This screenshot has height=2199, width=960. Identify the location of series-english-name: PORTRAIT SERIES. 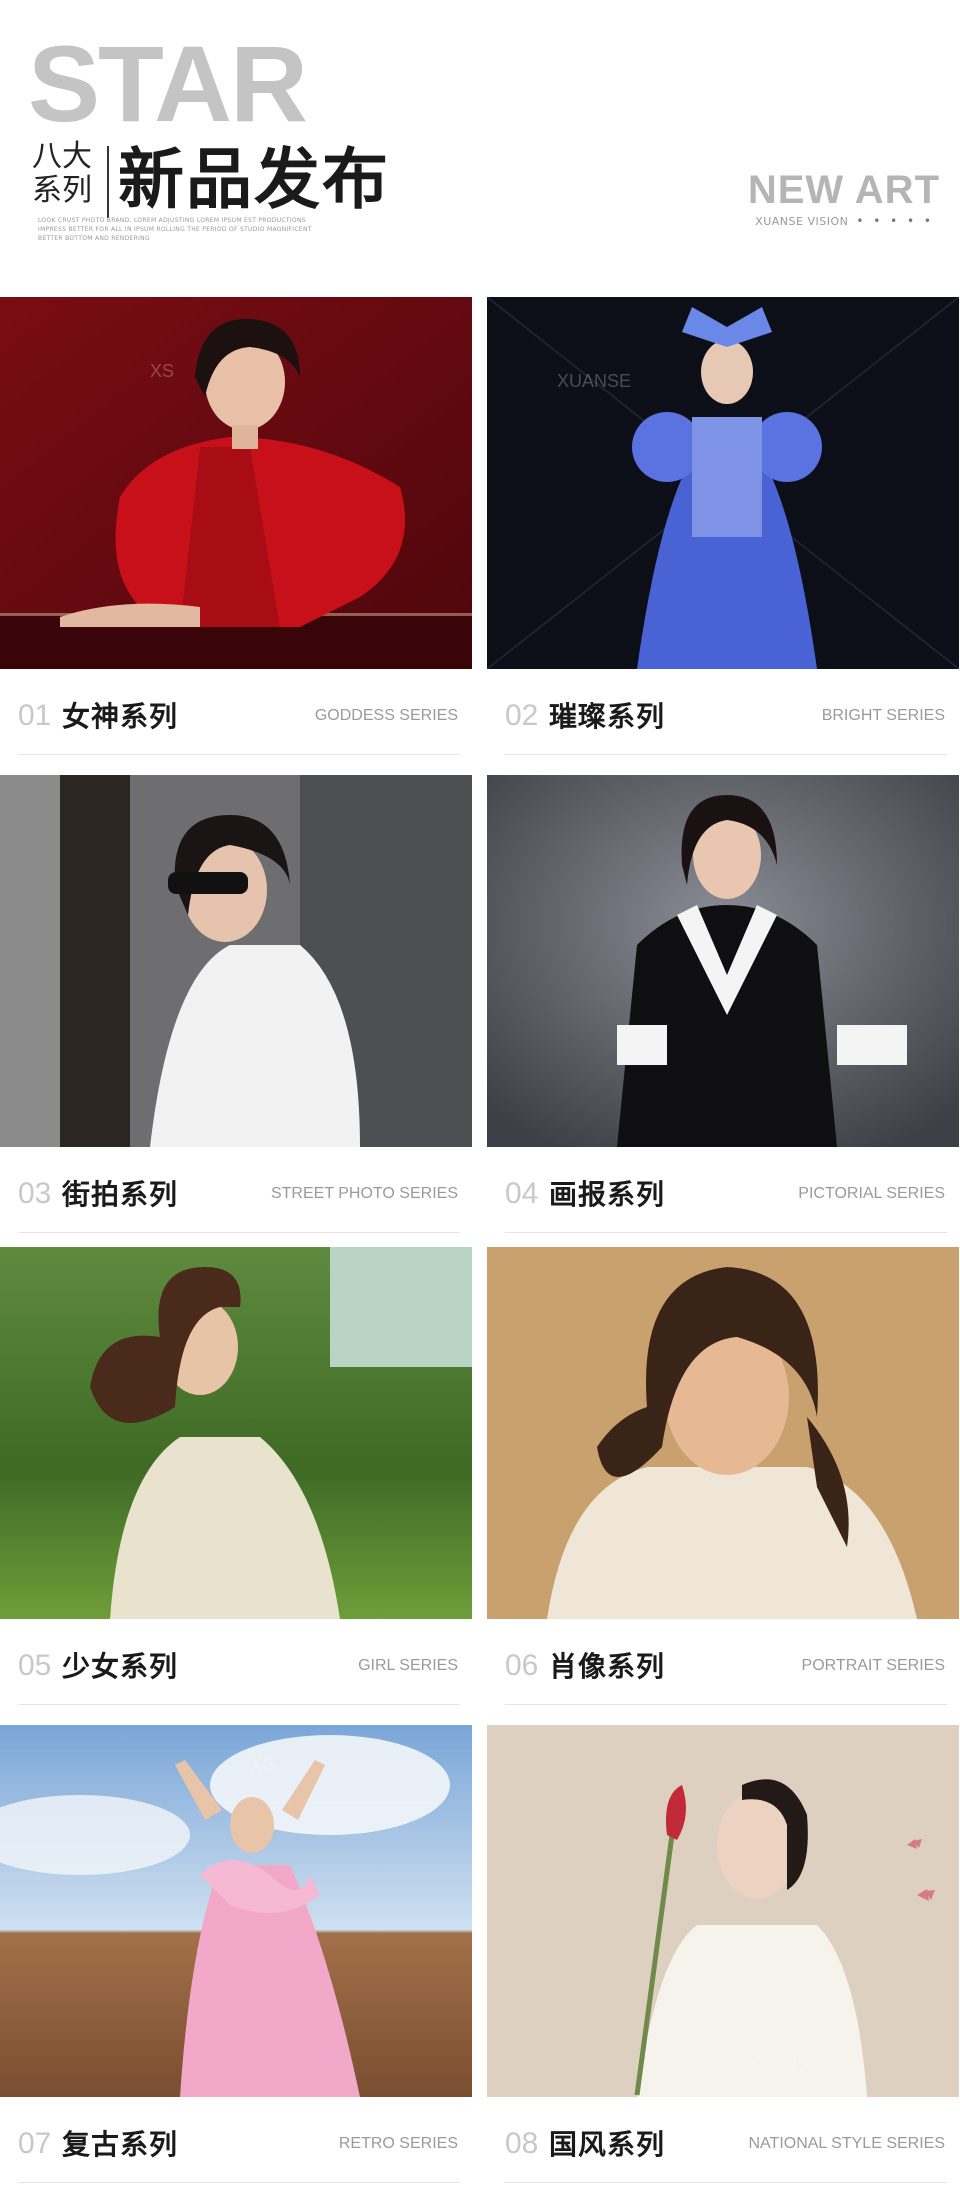
(873, 1665).